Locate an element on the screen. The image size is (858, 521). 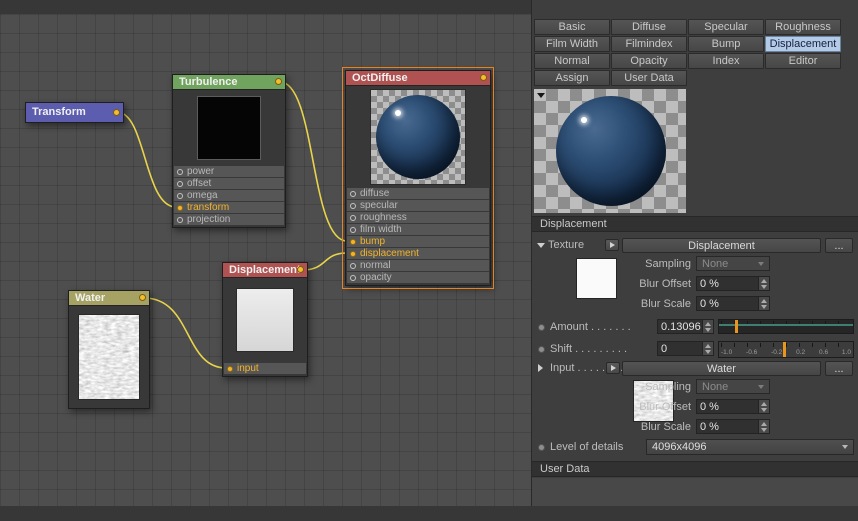
level-of-details-dropdown: 4096x4096 is located at coordinates (750, 447).